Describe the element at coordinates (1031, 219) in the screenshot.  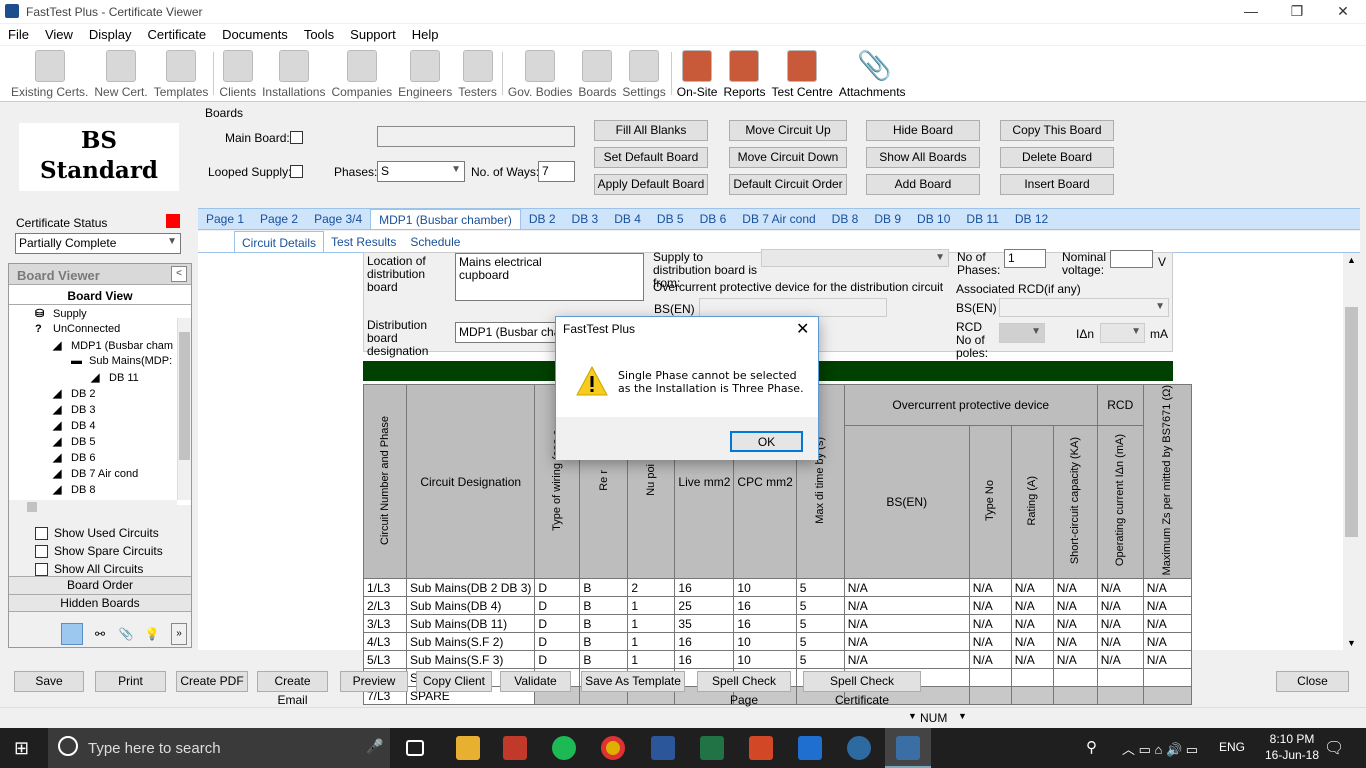
I see `tab-db-12: DB 12` at that location.